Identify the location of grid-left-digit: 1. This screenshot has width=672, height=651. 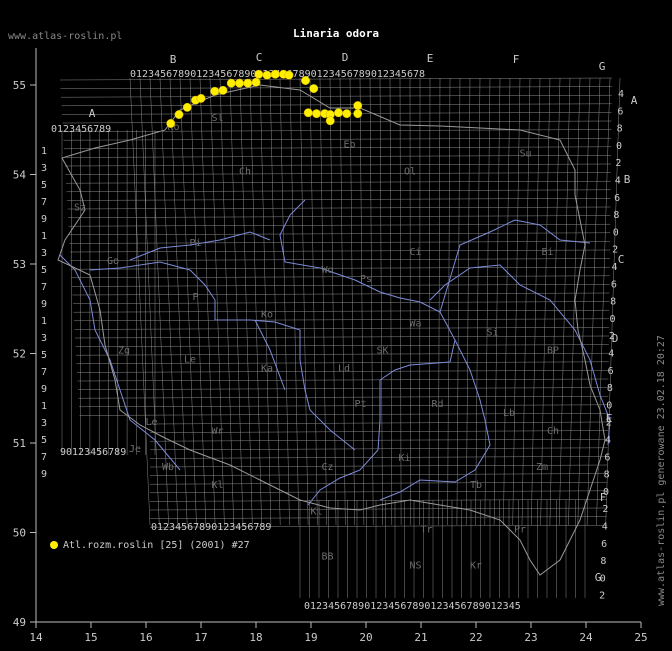
(44, 236).